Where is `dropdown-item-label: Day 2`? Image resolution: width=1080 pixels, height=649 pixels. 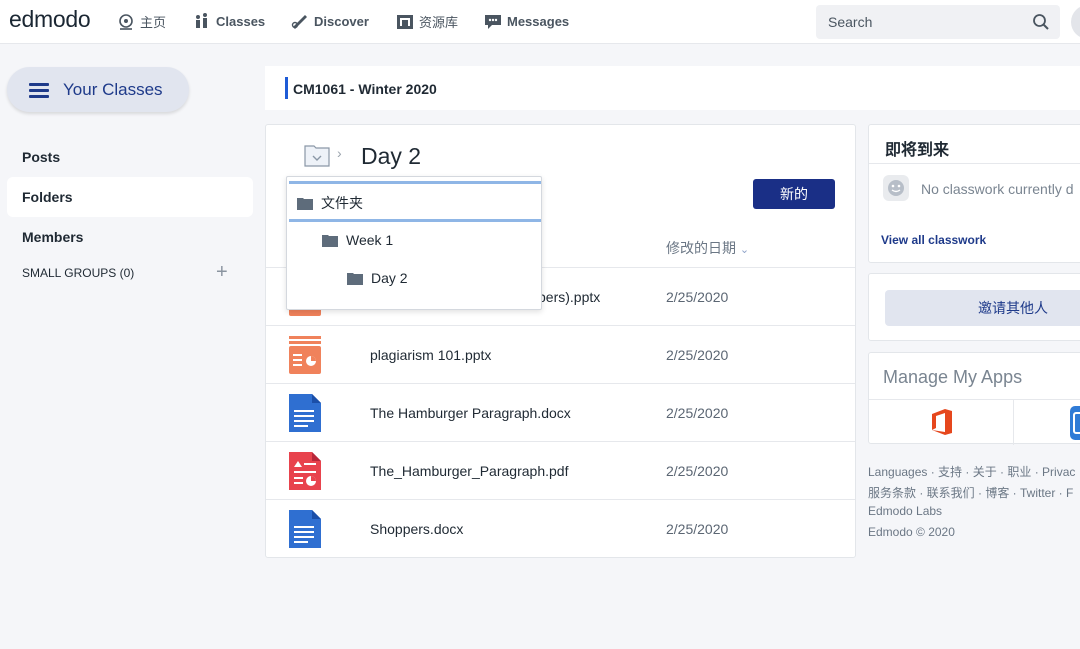
dropdown-item-label: Day 2 is located at coordinates (389, 278).